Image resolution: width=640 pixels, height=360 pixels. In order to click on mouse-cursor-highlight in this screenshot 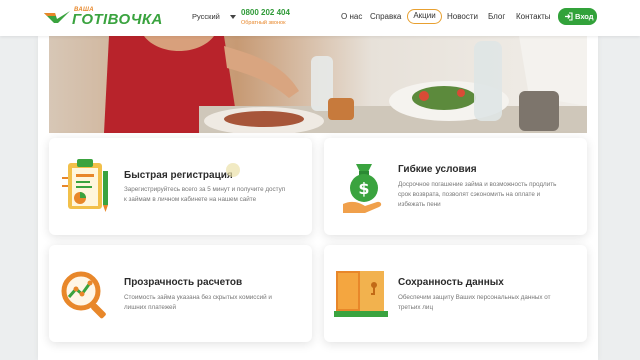, I will do `click(233, 170)`.